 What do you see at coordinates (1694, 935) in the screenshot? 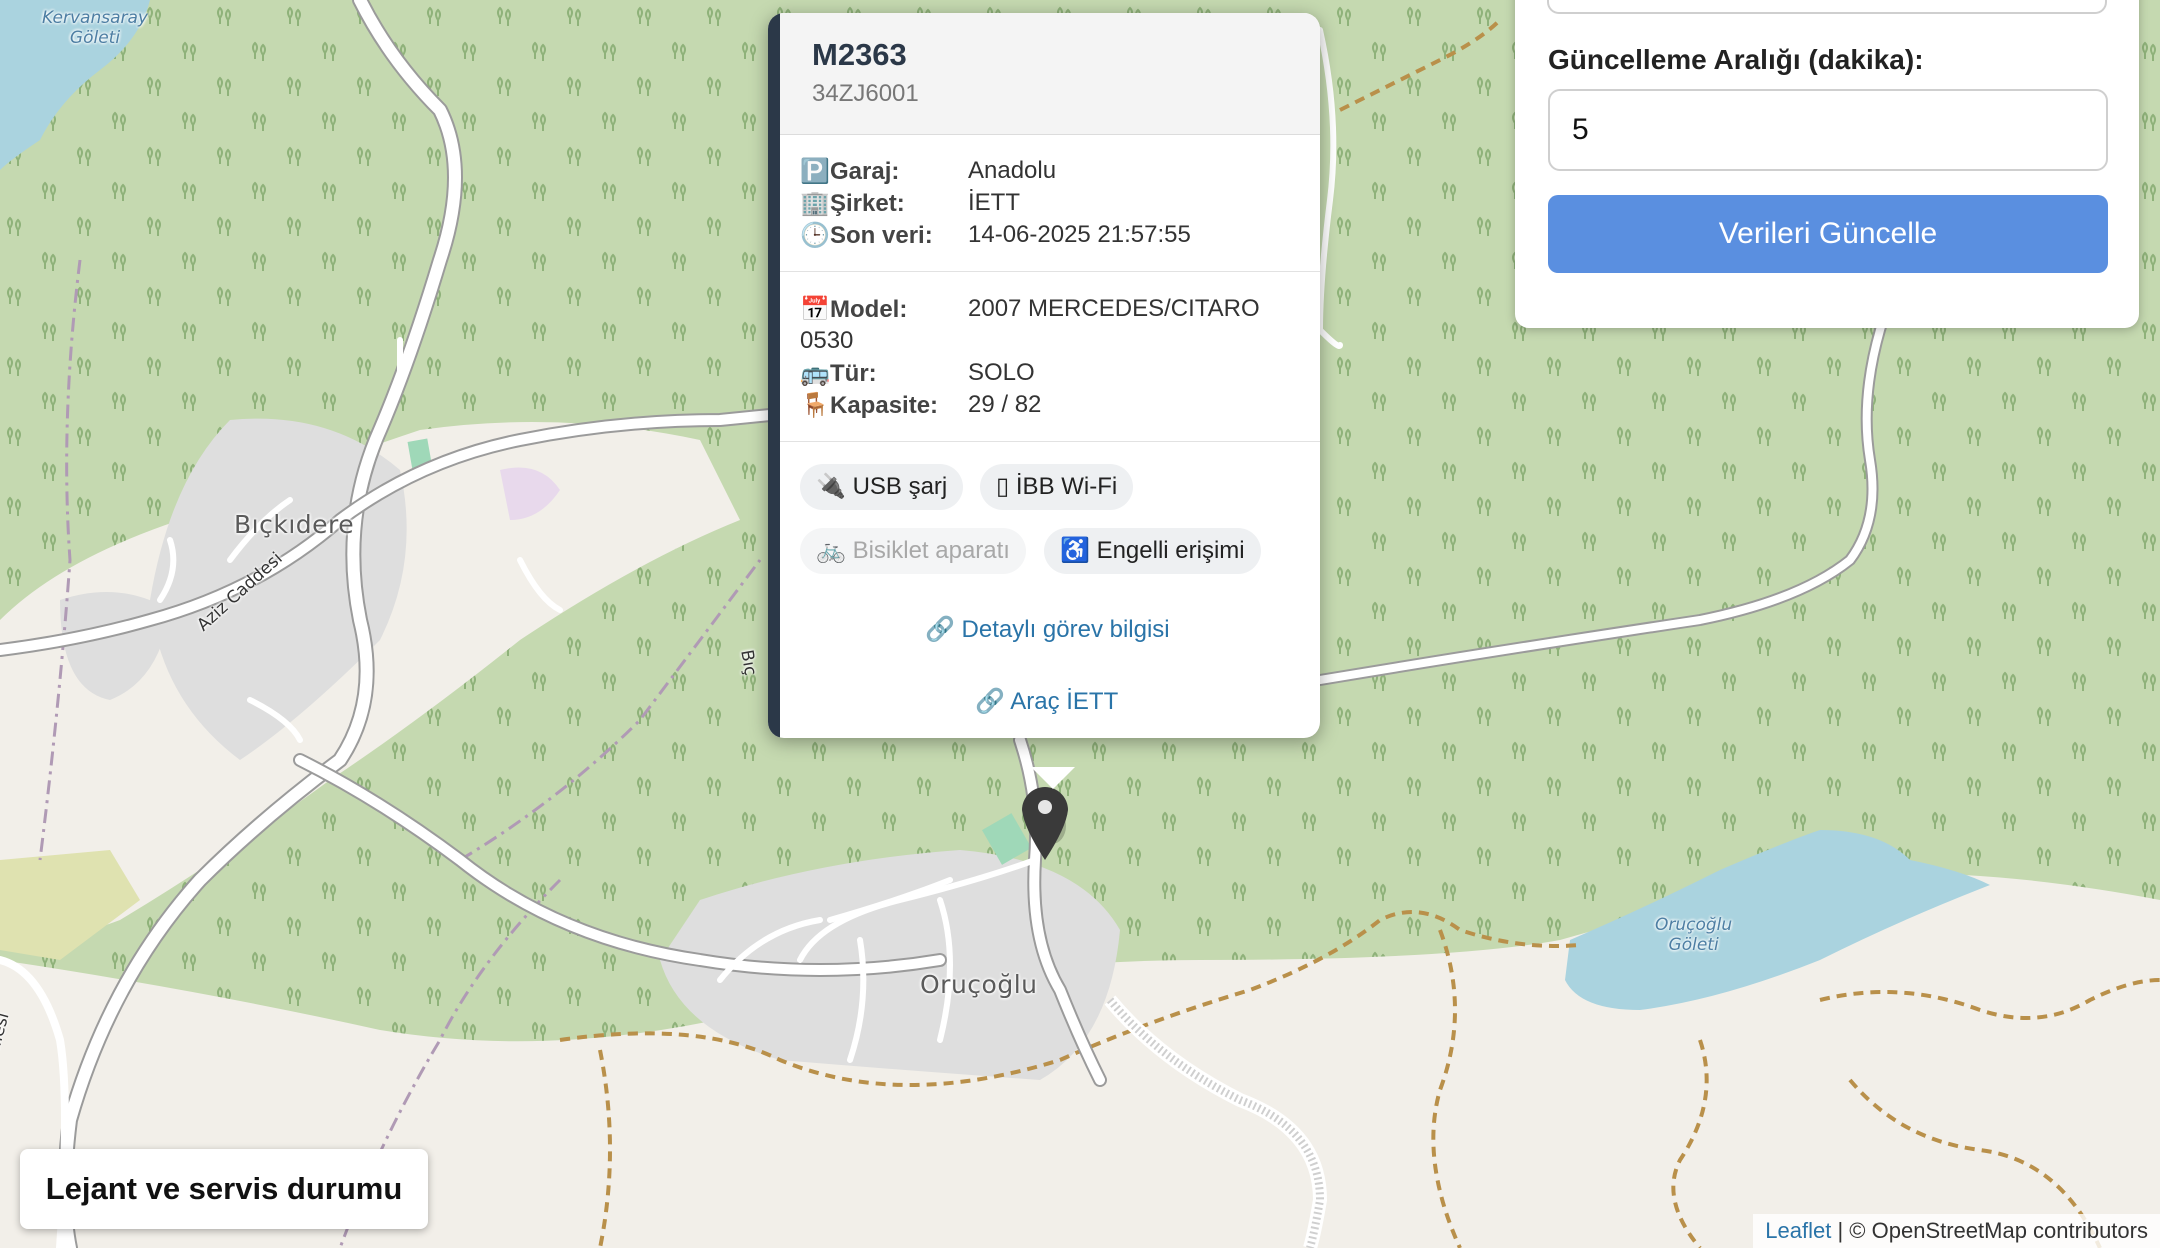
I see `water-label: Oruçoğlu Göleti` at bounding box center [1694, 935].